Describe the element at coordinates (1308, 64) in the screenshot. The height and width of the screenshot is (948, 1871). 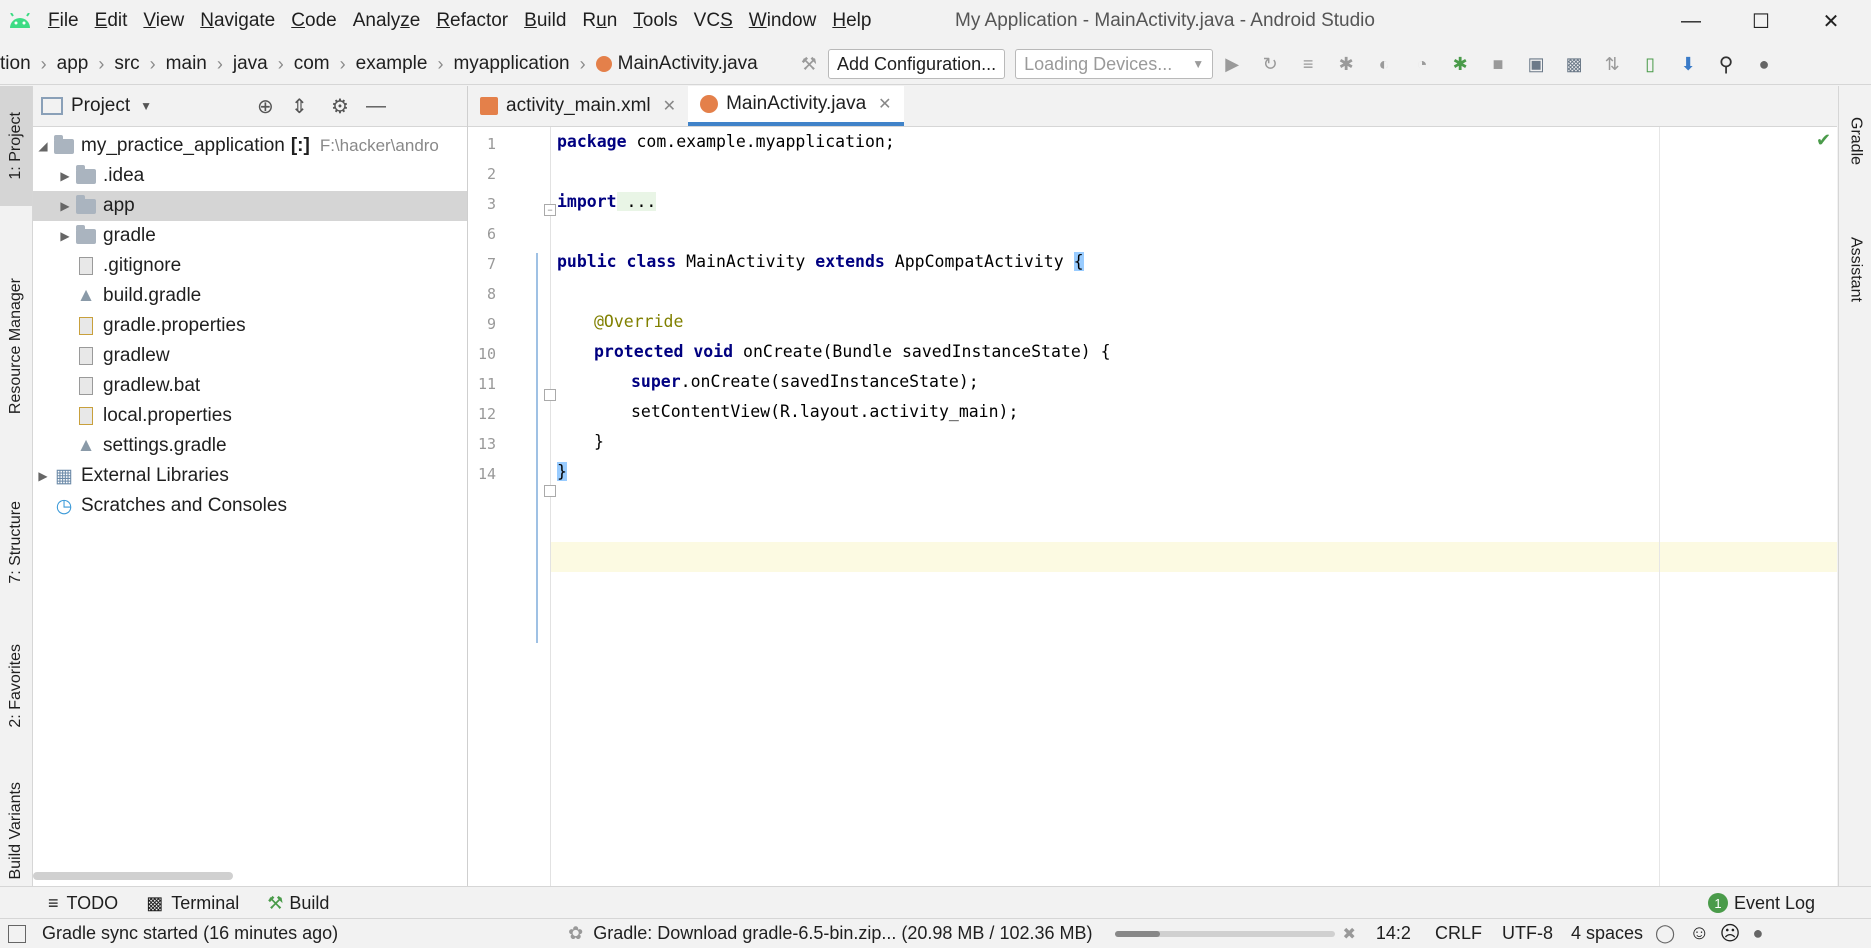
I see `apply-code-changes-icon: ≡` at that location.